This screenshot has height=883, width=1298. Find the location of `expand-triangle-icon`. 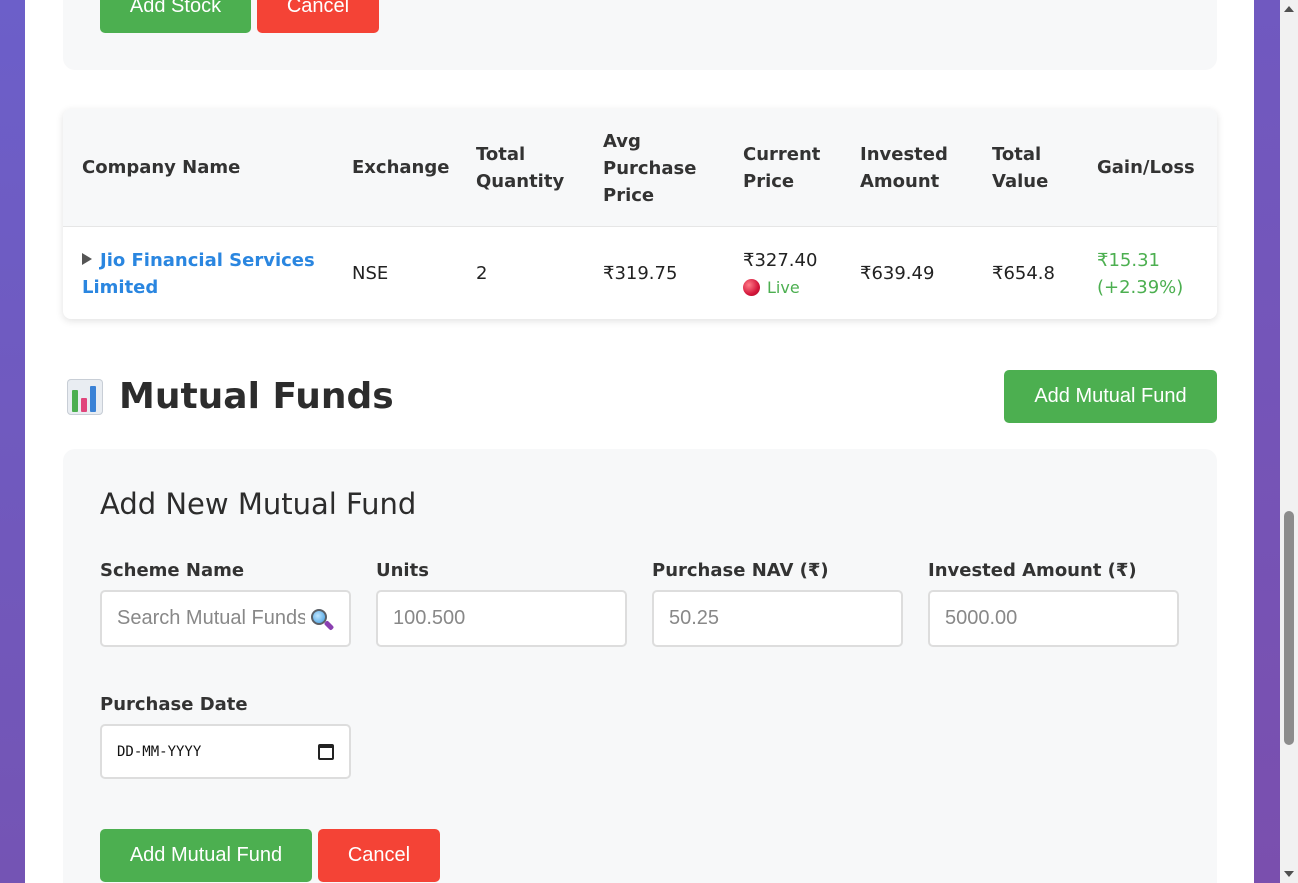

expand-triangle-icon is located at coordinates (87, 259).